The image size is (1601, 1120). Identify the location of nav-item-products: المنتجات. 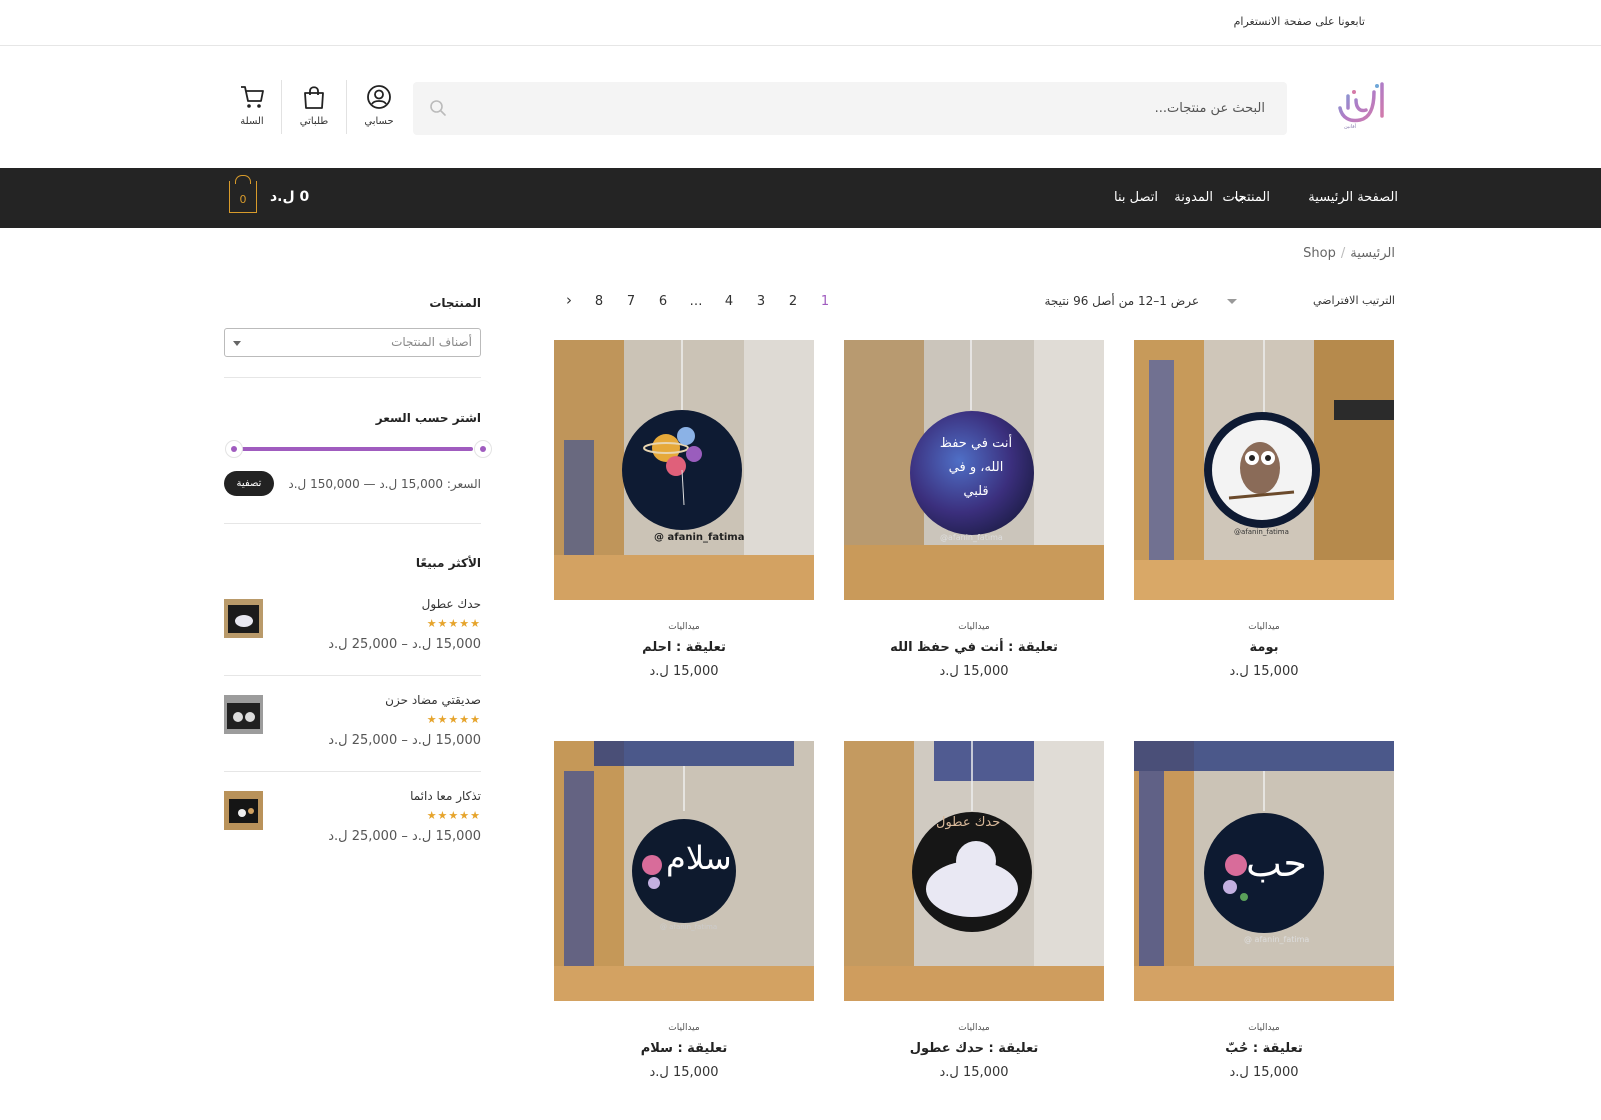
(1246, 197).